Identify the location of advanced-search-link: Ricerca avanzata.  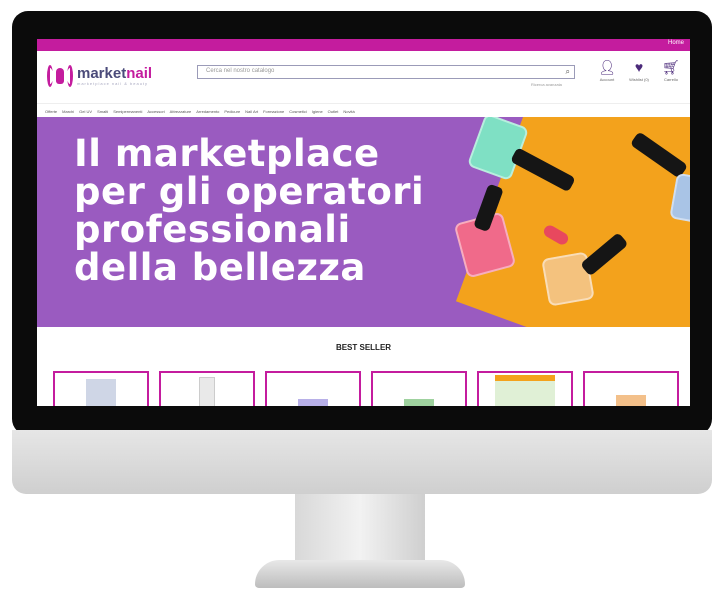
(546, 84).